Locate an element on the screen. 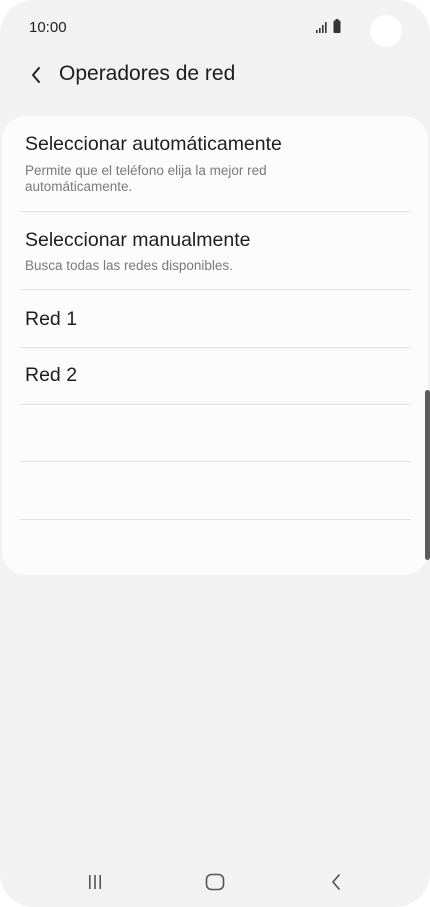 The height and width of the screenshot is (907, 430). select-automatically-description-line2: automáticamente. is located at coordinates (79, 186).